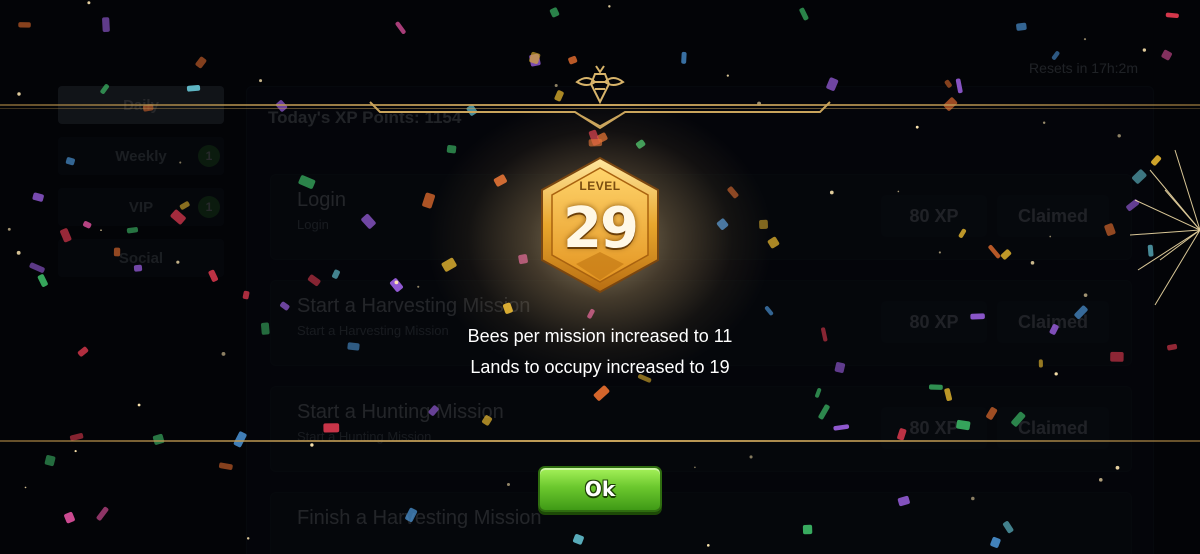 The width and height of the screenshot is (1200, 554). What do you see at coordinates (601, 228) in the screenshot?
I see `level-number: 29` at bounding box center [601, 228].